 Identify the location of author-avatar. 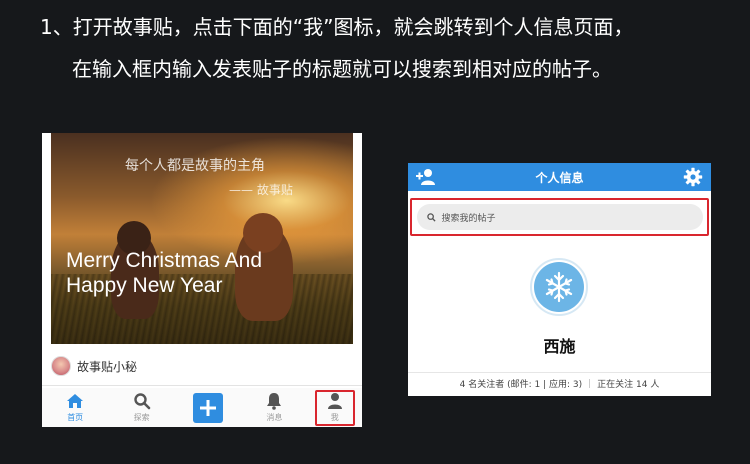
(61, 366).